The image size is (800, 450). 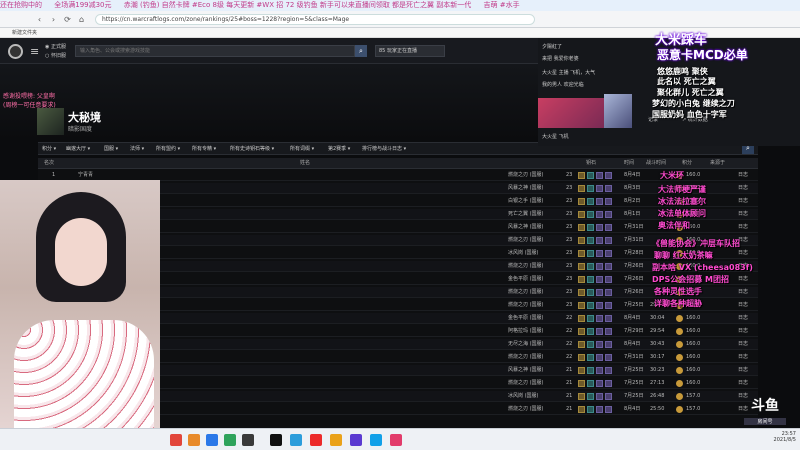 What do you see at coordinates (78, 149) in the screenshot?
I see `tab-dungeon: 幽邃大厅 ▾` at bounding box center [78, 149].